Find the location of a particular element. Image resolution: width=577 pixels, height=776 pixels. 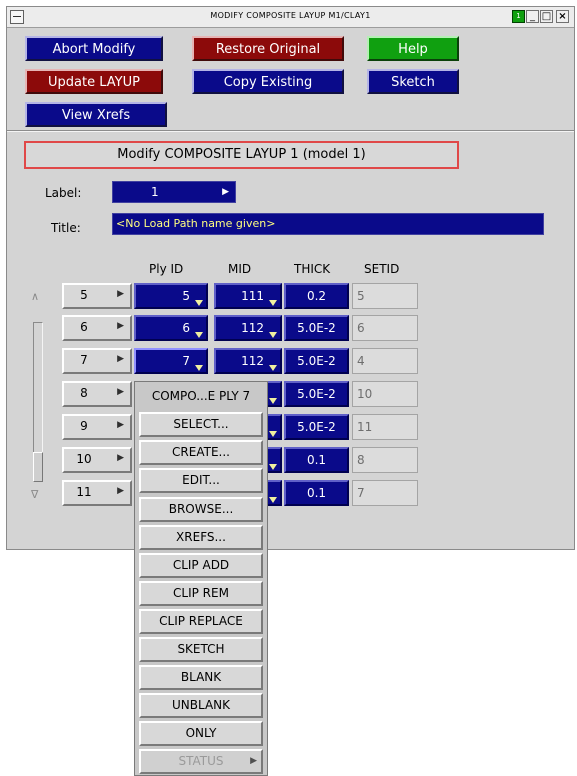

row-number: 10 is located at coordinates (84, 459).